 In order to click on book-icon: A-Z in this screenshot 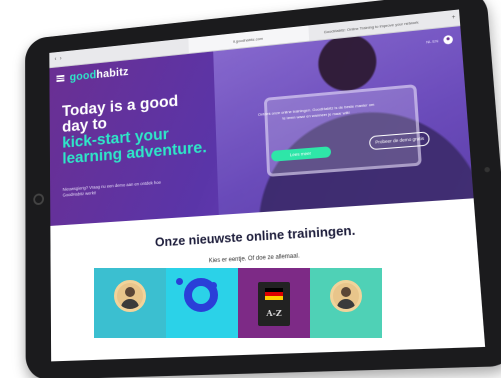, I will do `click(274, 304)`.